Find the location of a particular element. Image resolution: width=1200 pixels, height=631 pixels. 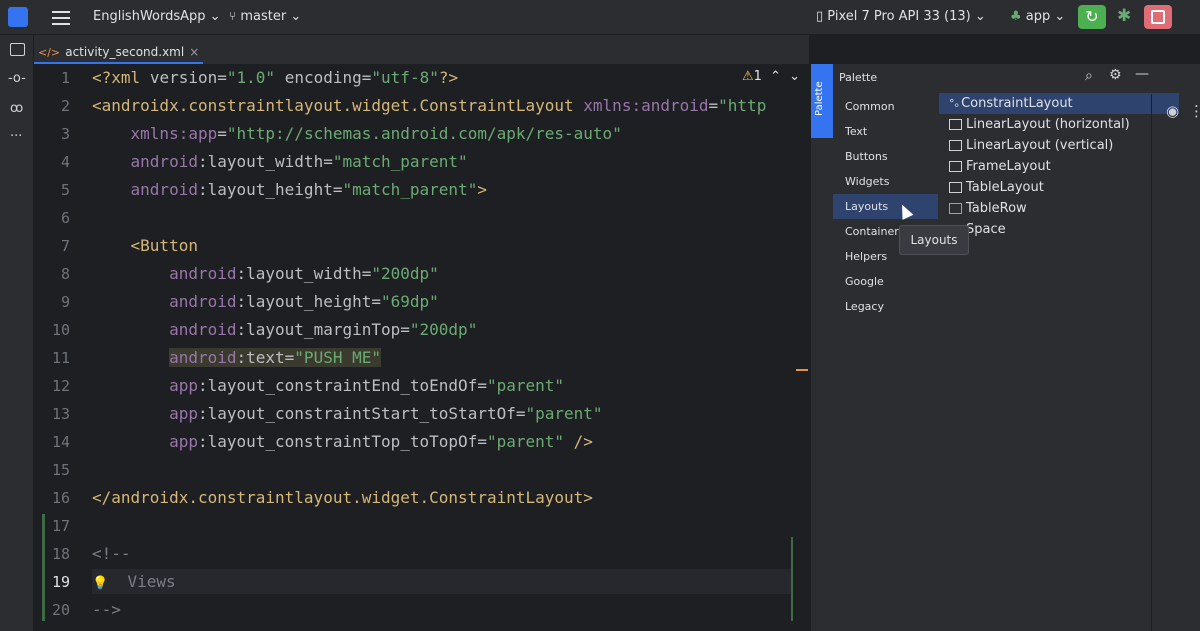

table-layout-icon is located at coordinates (955, 187).